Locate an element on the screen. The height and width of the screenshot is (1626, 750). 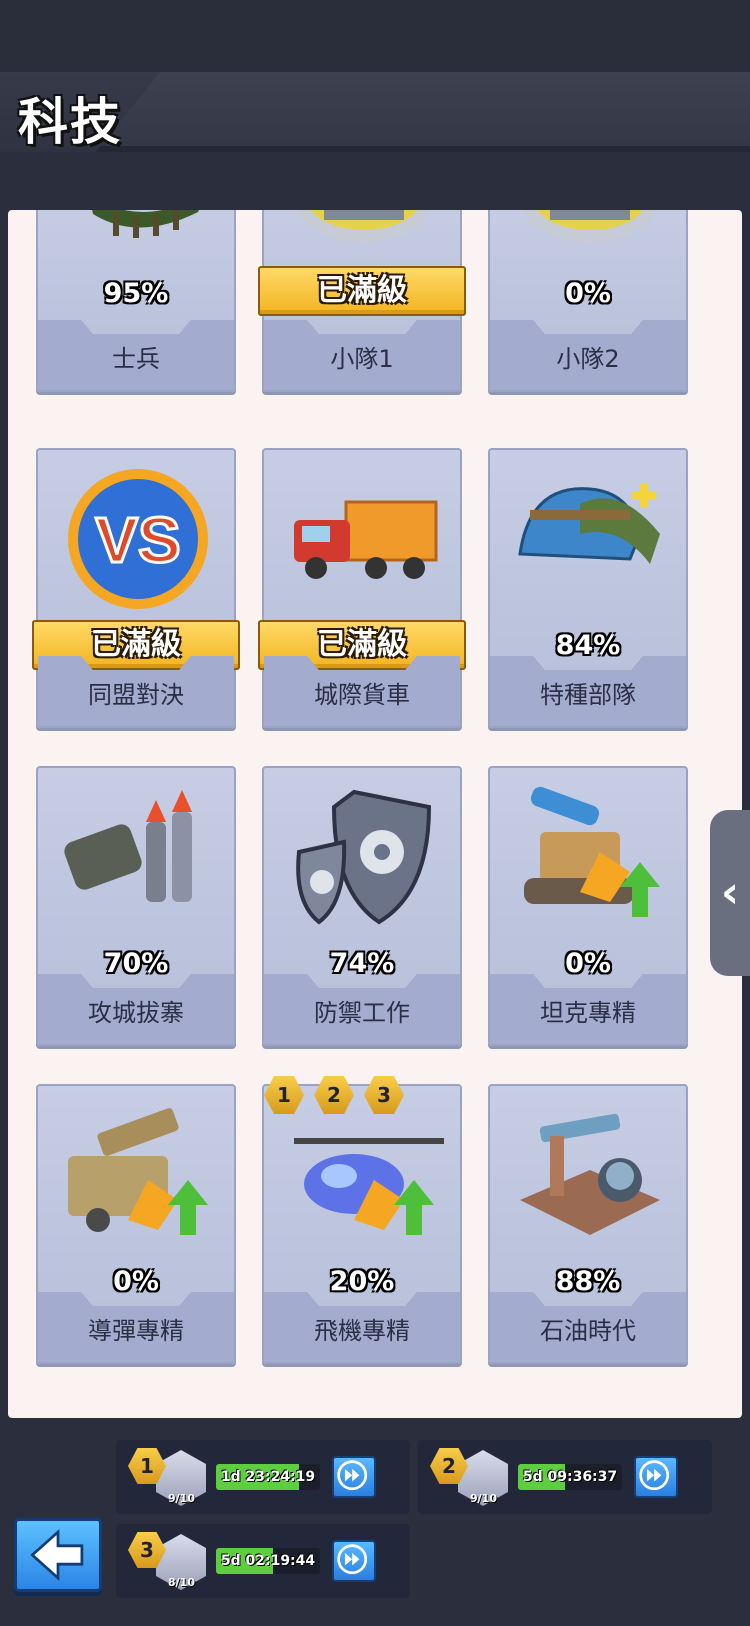
tech-card-oil-age: 88% 石油時代 is located at coordinates (588, 1224).